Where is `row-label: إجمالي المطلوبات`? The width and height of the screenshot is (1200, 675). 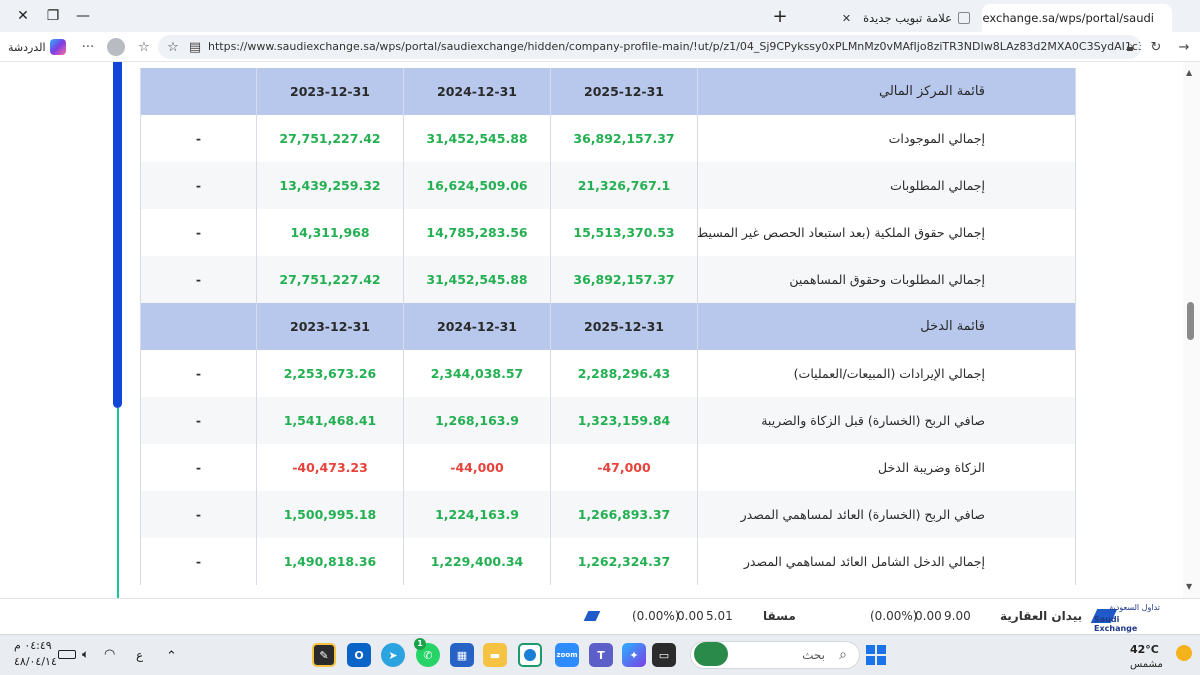
row-label: إجمالي المطلوبات is located at coordinates (886, 185).